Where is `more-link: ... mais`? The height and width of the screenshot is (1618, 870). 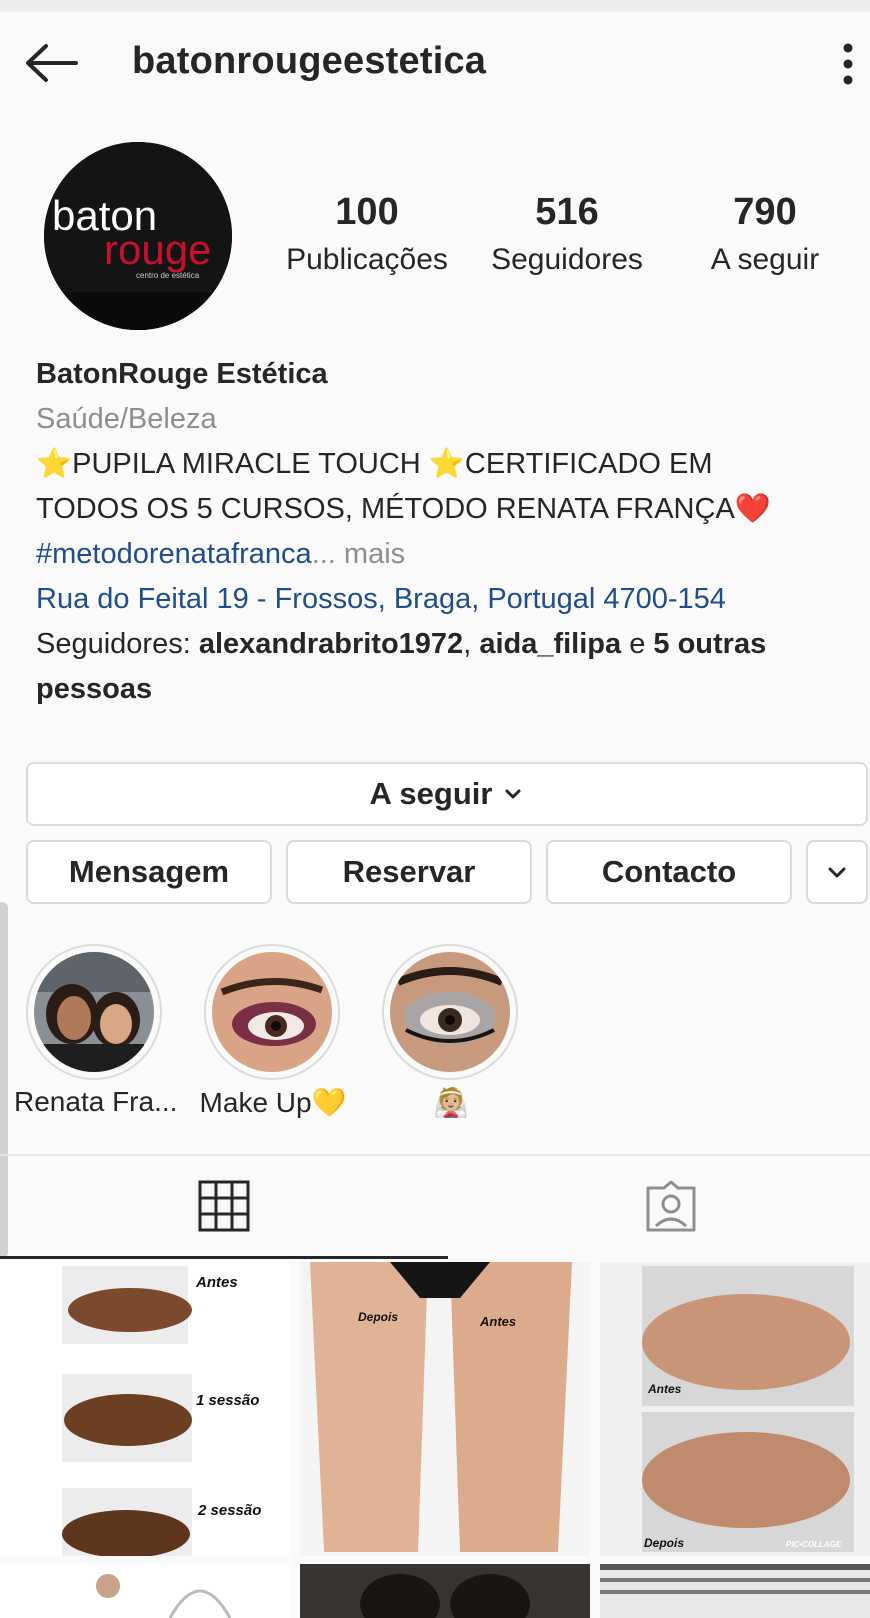 more-link: ... mais is located at coordinates (358, 554).